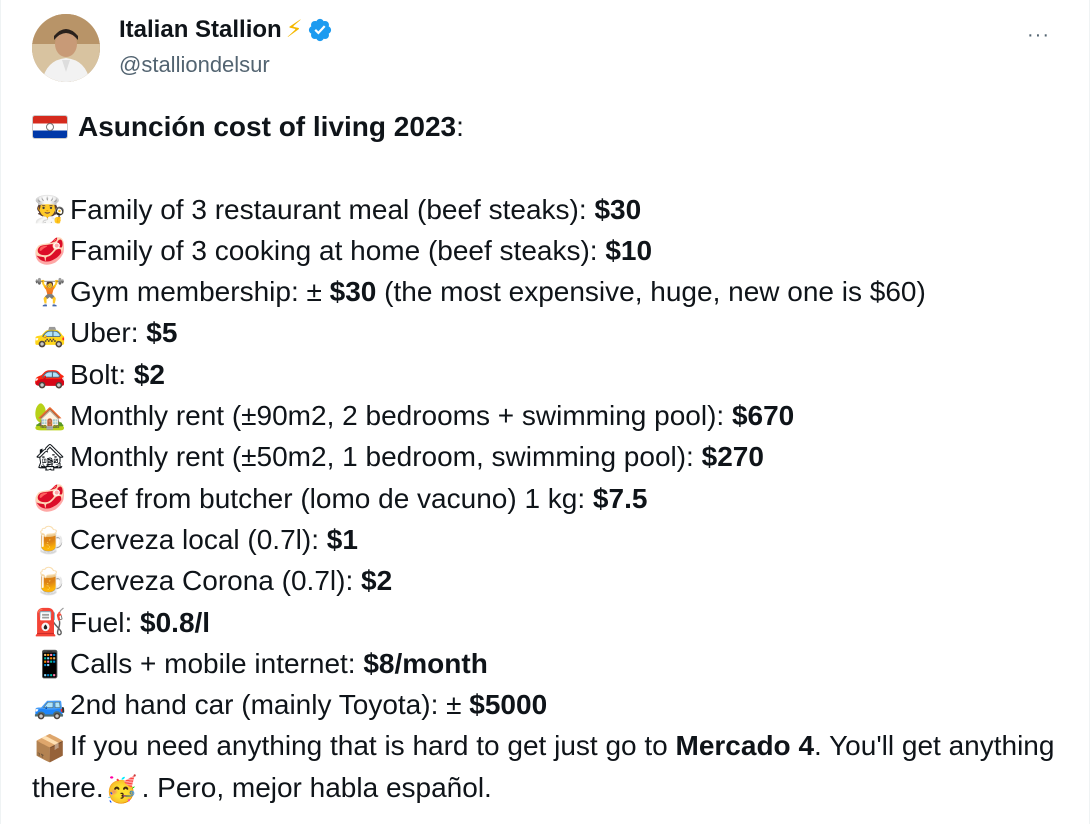  Describe the element at coordinates (552, 126) in the screenshot. I see `tweet-title-line: Asunción cost of living 2023:` at that location.